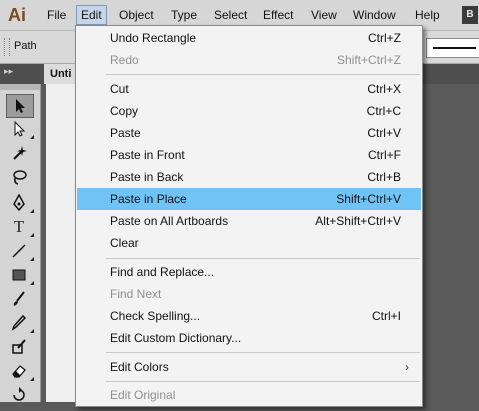 The width and height of the screenshot is (479, 411). Describe the element at coordinates (470, 15) in the screenshot. I see `bridge-button: B` at that location.